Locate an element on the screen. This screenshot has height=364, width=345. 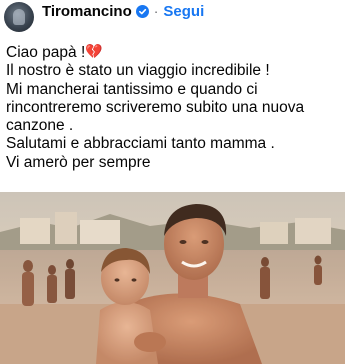
post-line: canzone . is located at coordinates (40, 126).